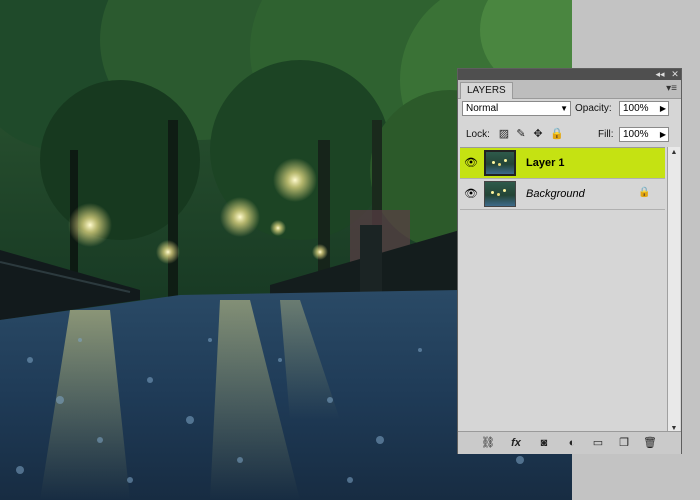 The image size is (700, 500). What do you see at coordinates (671, 88) in the screenshot?
I see `panel-menu-icon: ▾≡` at bounding box center [671, 88].